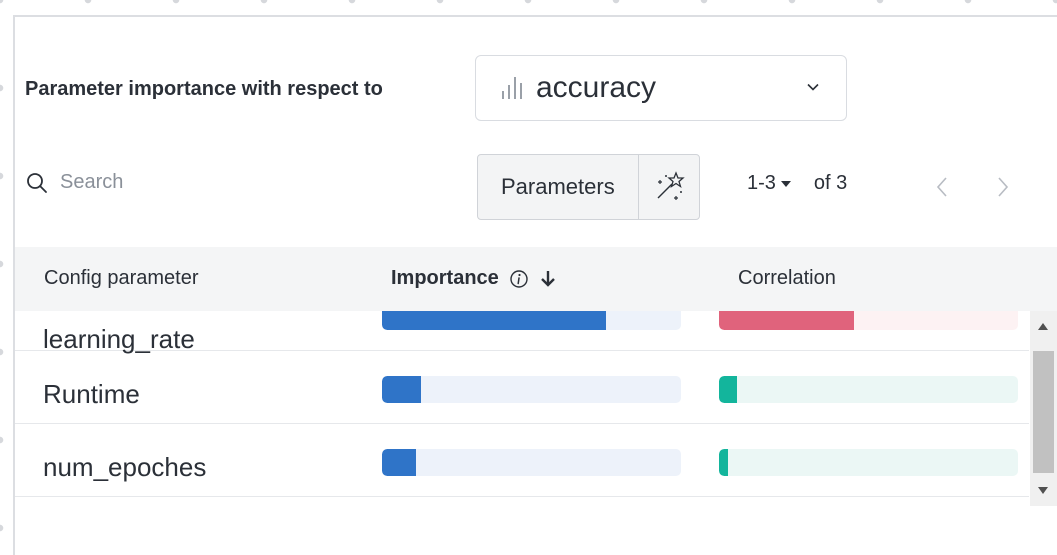 Image resolution: width=1057 pixels, height=555 pixels. Describe the element at coordinates (204, 88) in the screenshot. I see `panel-title: Parameter importance with respect to` at that location.